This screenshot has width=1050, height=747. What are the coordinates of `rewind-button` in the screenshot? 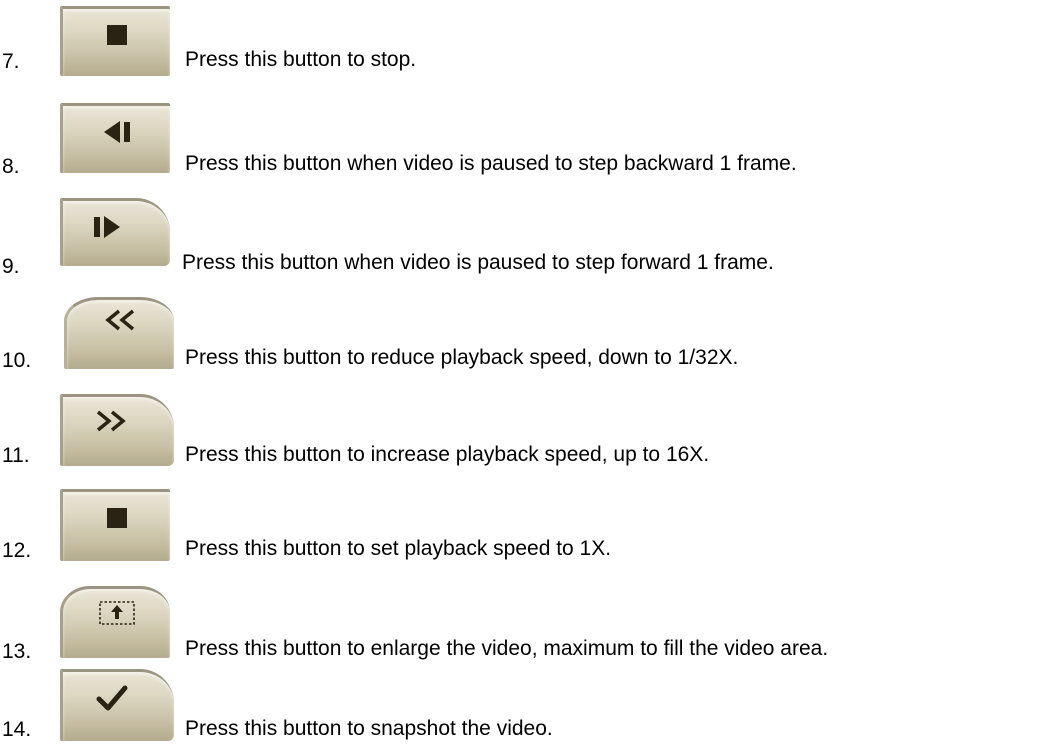 It's located at (119, 333).